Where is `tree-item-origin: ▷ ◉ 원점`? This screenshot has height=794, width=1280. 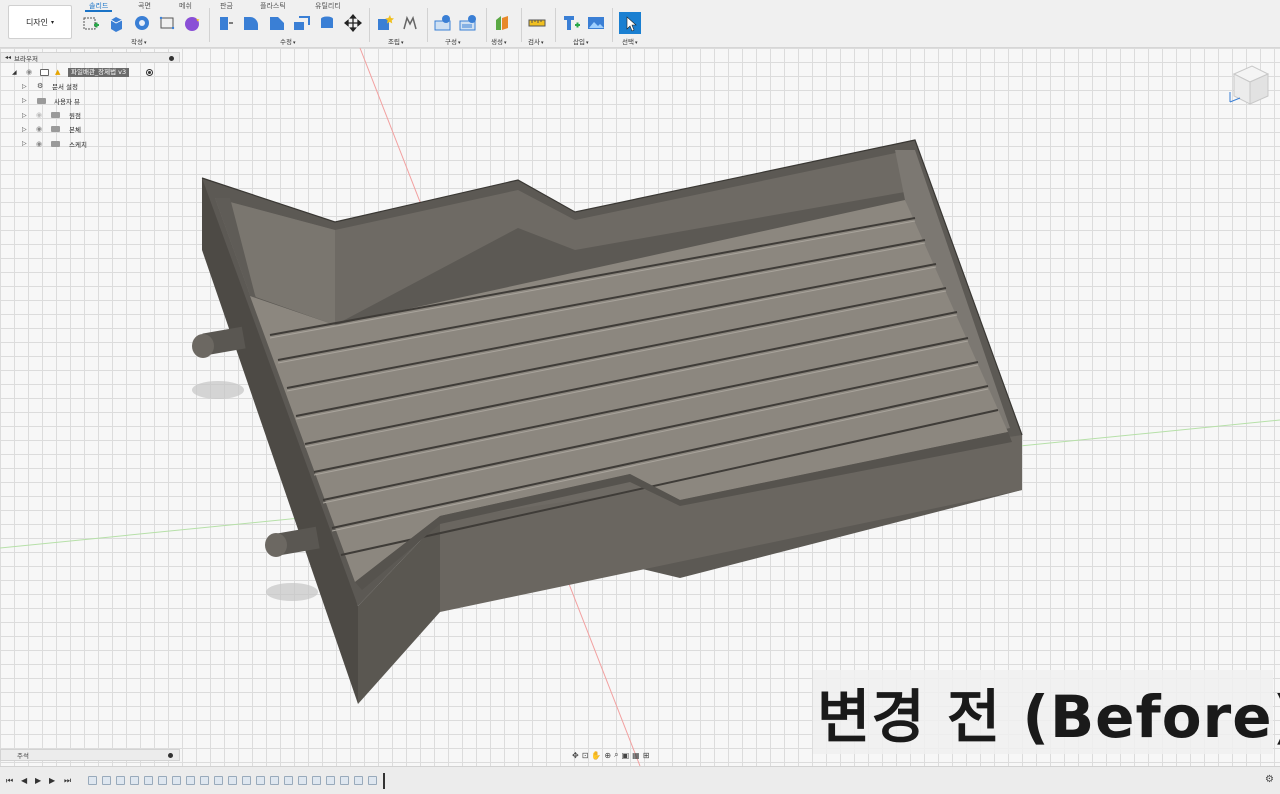
tree-item-origin: ▷ ◉ 원점 is located at coordinates (90, 115).